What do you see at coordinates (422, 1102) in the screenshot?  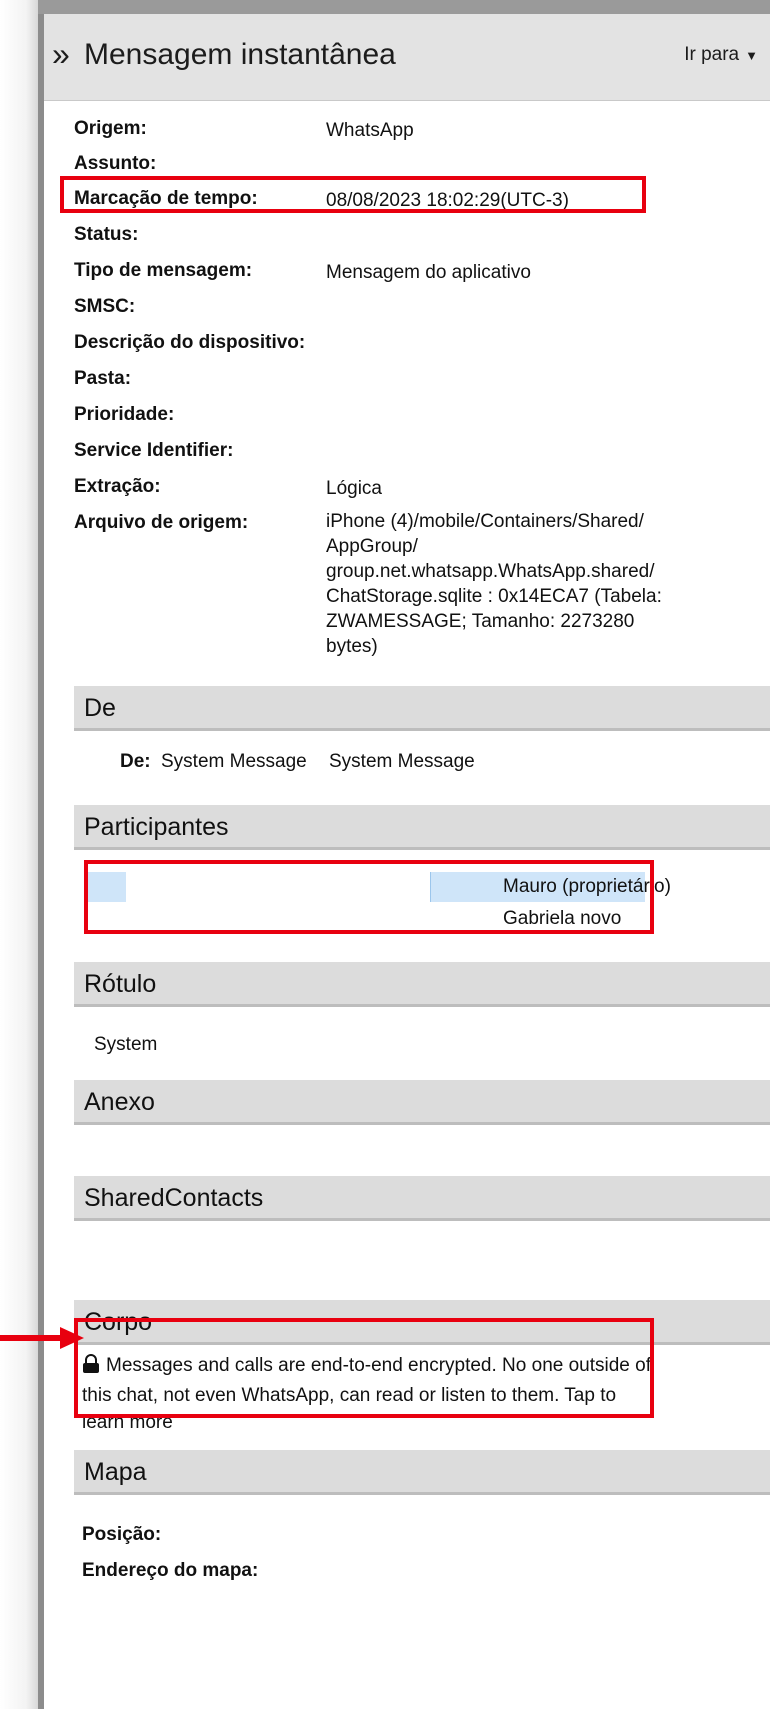 I see `section-anexo: Anexo` at bounding box center [422, 1102].